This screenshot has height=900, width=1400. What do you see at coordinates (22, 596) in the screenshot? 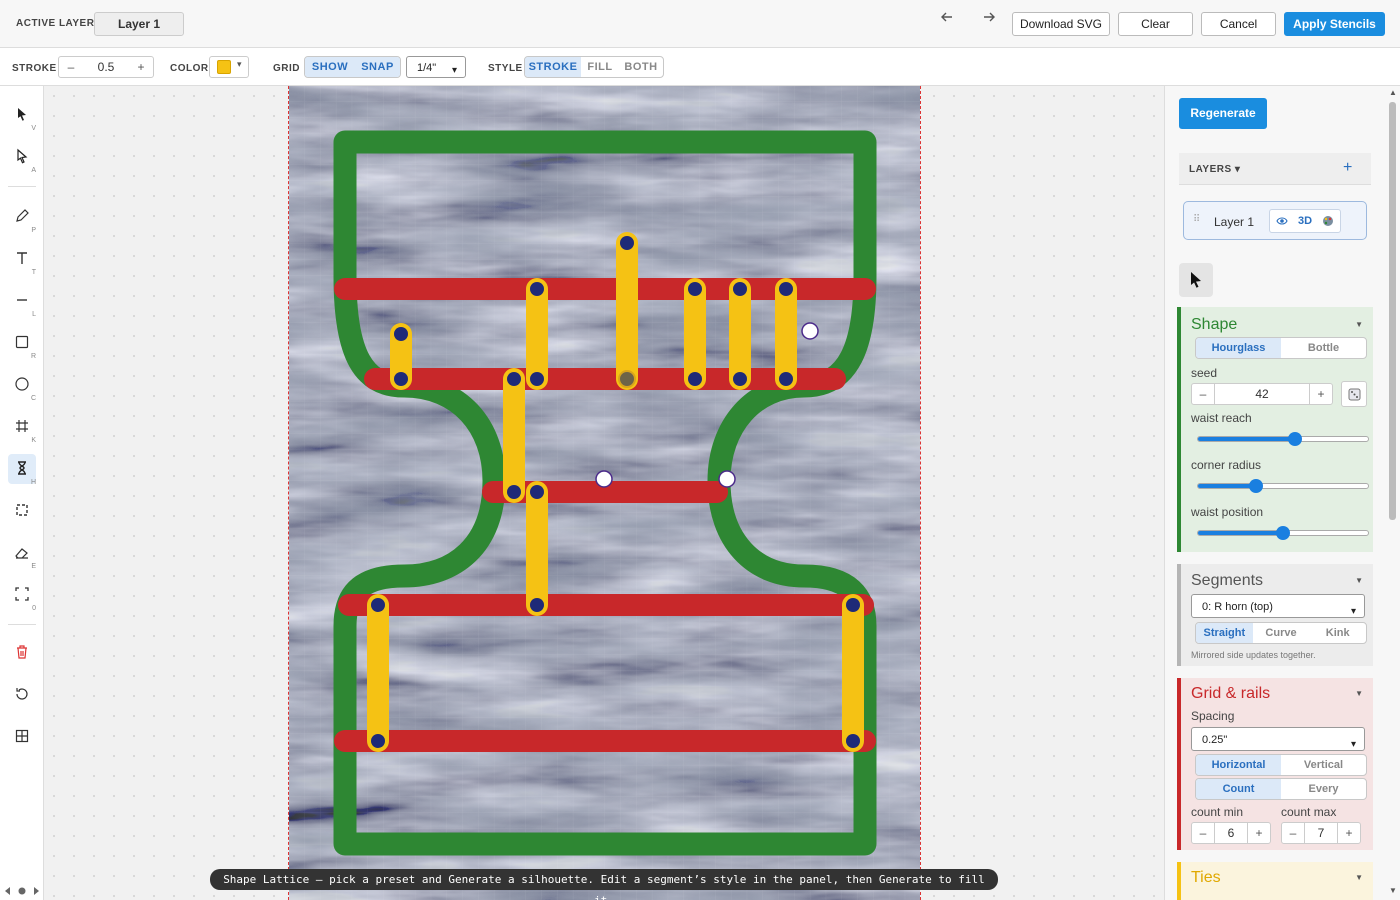
I see `fit-tool: 0` at bounding box center [22, 596].